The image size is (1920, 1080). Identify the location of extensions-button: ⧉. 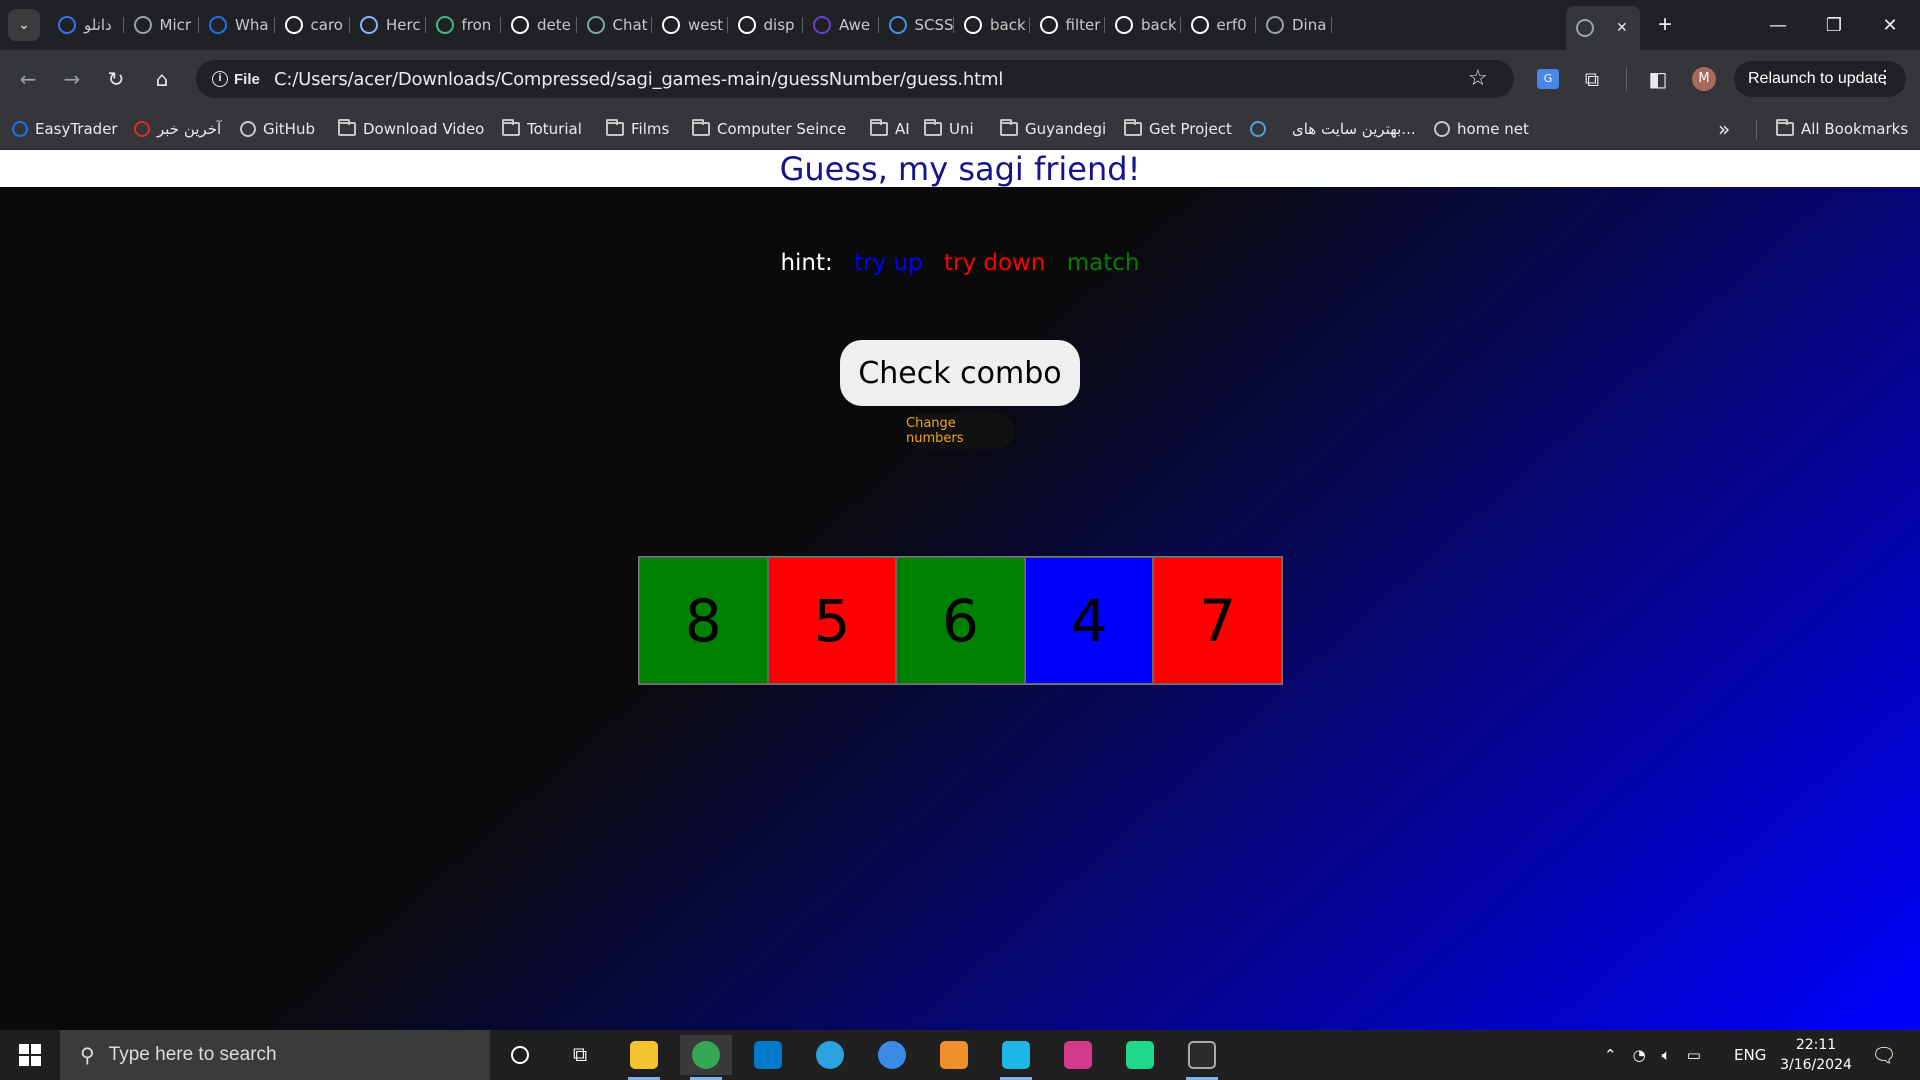
(1592, 79).